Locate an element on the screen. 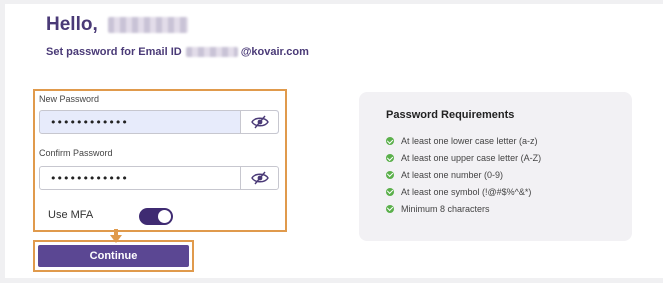 The width and height of the screenshot is (663, 283). mfa-toggle is located at coordinates (156, 216).